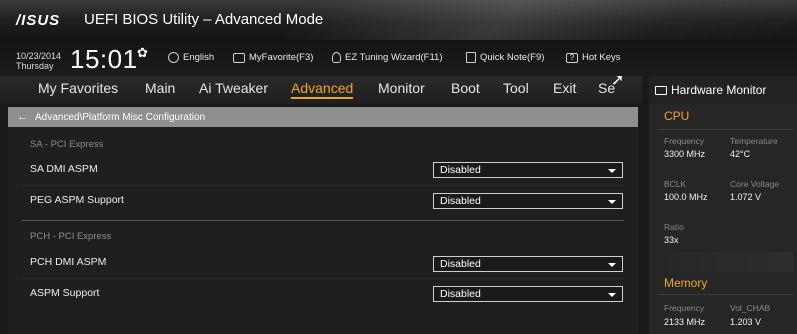 This screenshot has height=334, width=797. I want to click on sa-dmi-aspm-select: Disabled, so click(528, 170).